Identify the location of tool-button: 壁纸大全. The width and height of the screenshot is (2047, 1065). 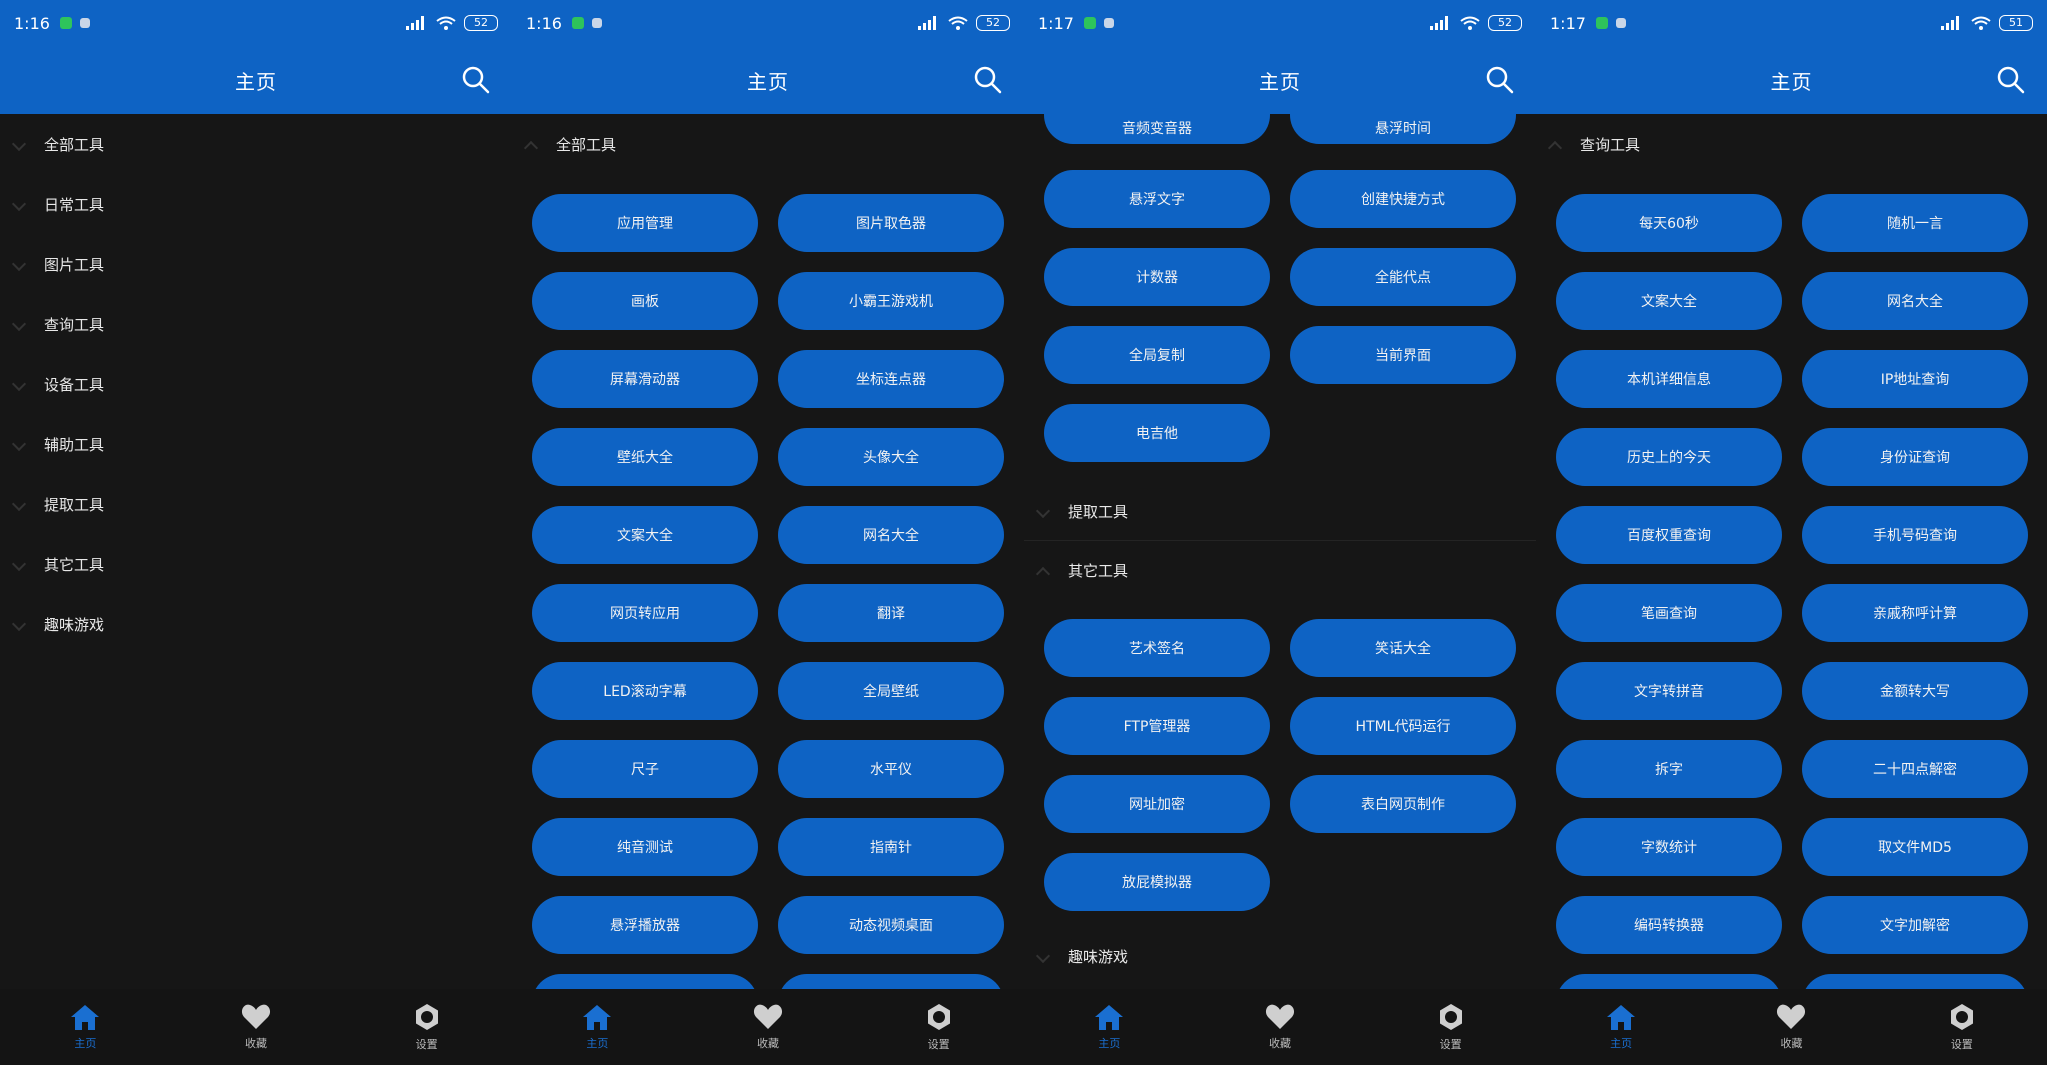
(645, 457).